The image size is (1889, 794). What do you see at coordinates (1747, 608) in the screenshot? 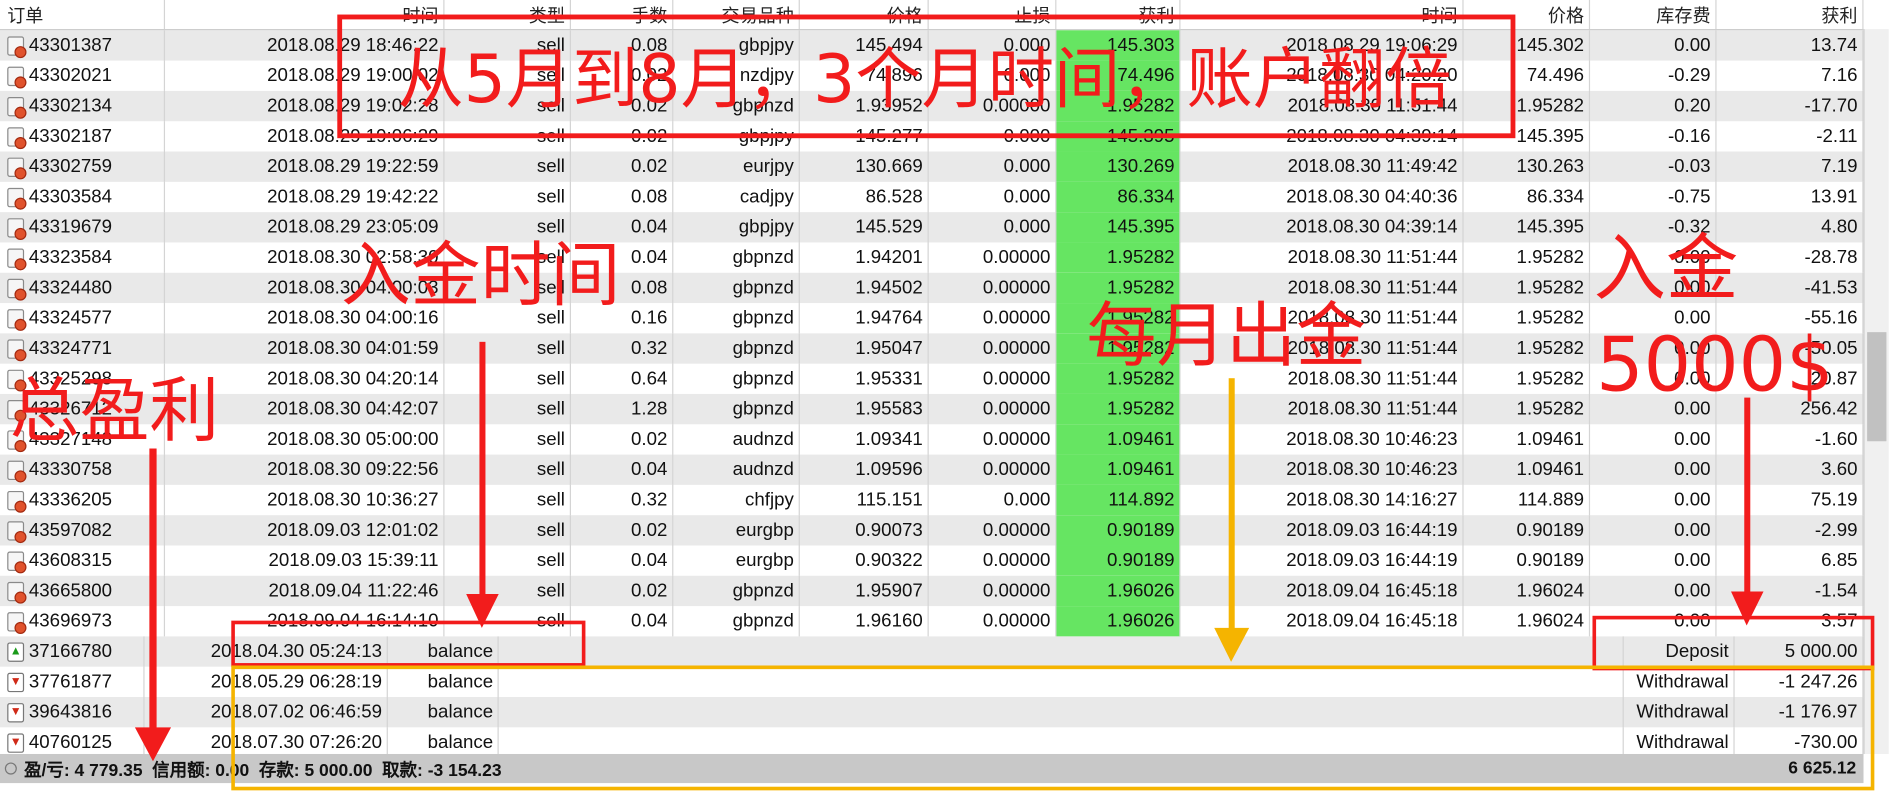
I see `deposit-arrow-head` at bounding box center [1747, 608].